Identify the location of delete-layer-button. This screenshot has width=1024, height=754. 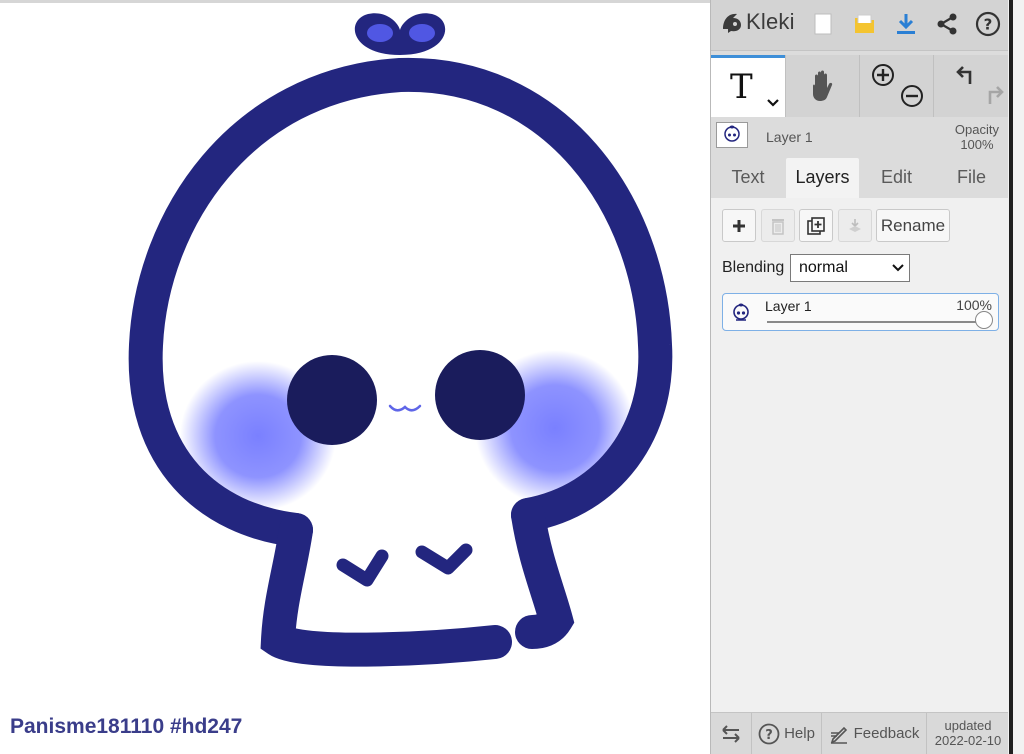
(778, 225).